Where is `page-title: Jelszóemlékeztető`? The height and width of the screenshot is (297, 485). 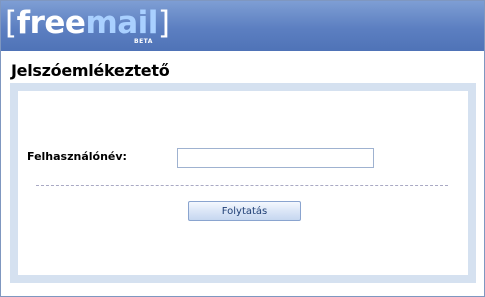
page-title: Jelszóemlékeztető is located at coordinates (90, 70).